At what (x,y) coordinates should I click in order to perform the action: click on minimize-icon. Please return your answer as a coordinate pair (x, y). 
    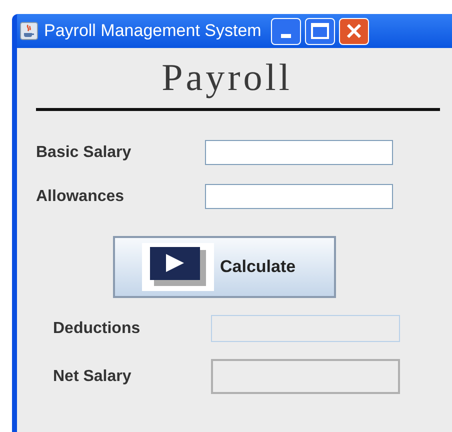
    Looking at the image, I should click on (286, 36).